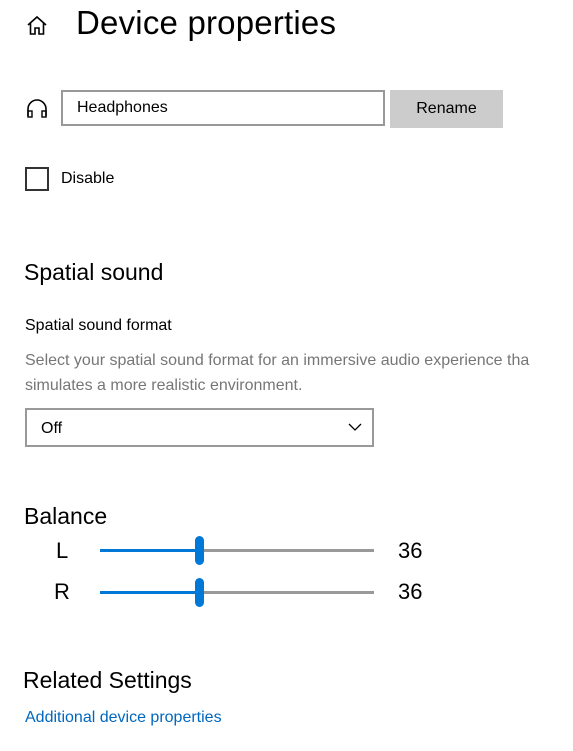 The image size is (573, 751). Describe the element at coordinates (237, 592) in the screenshot. I see `right-balance-slider` at that location.